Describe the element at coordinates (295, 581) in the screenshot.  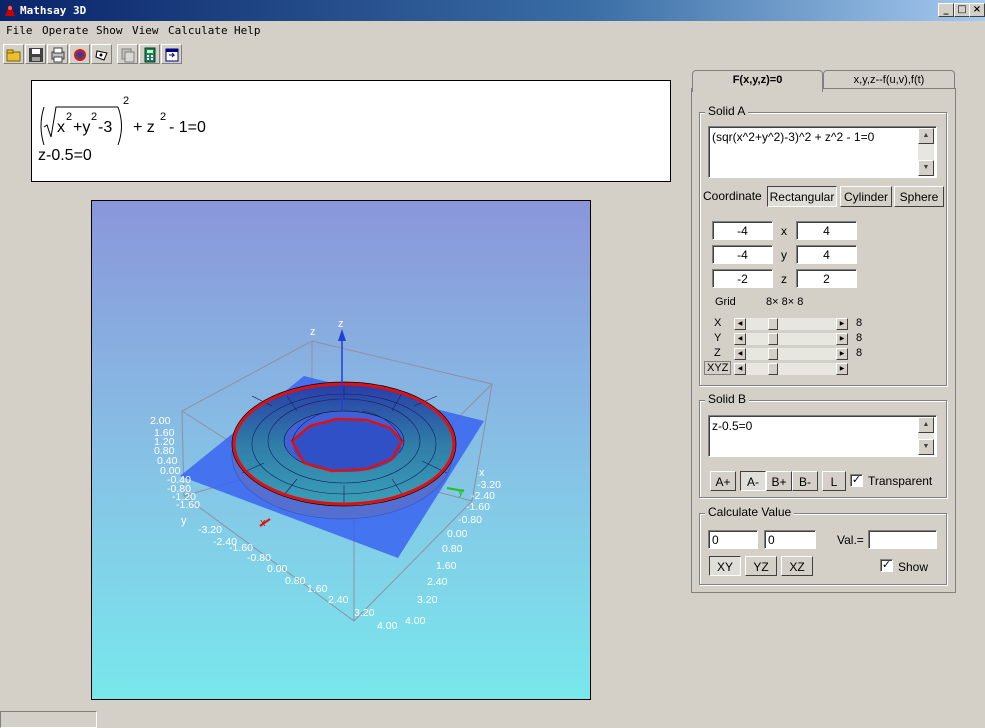
I see `y-tick: 0.80` at that location.